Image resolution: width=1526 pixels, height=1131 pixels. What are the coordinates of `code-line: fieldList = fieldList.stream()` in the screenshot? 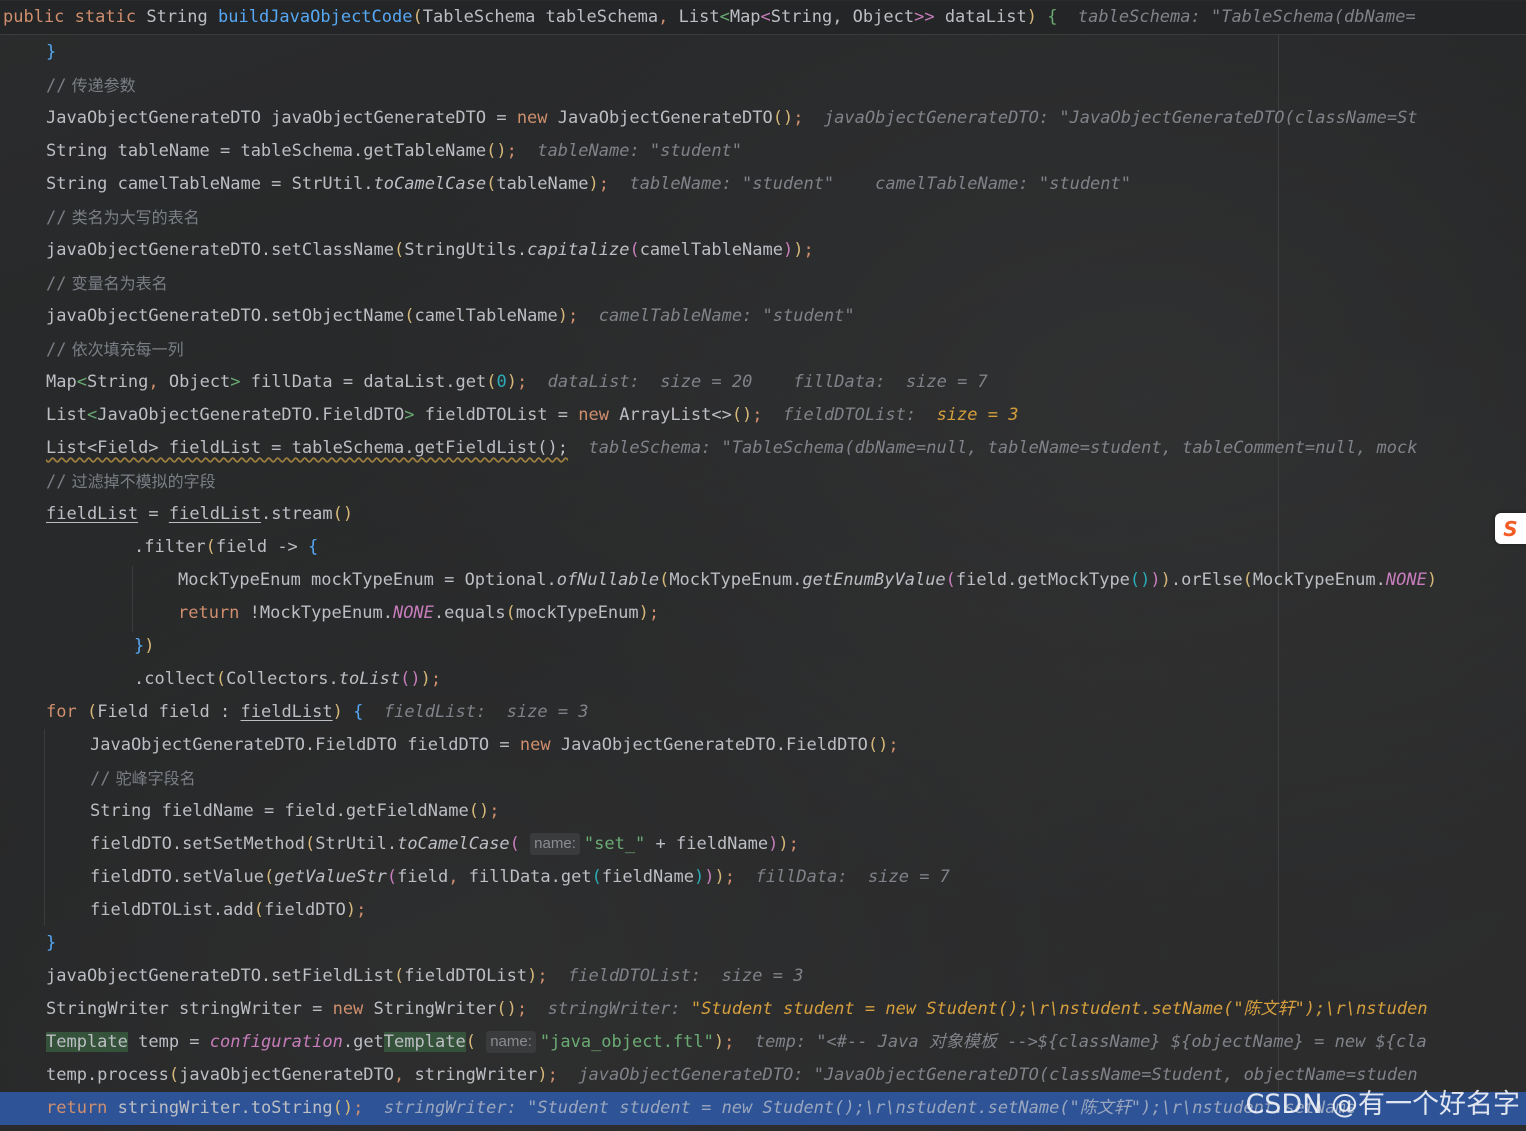 It's located at (199, 514).